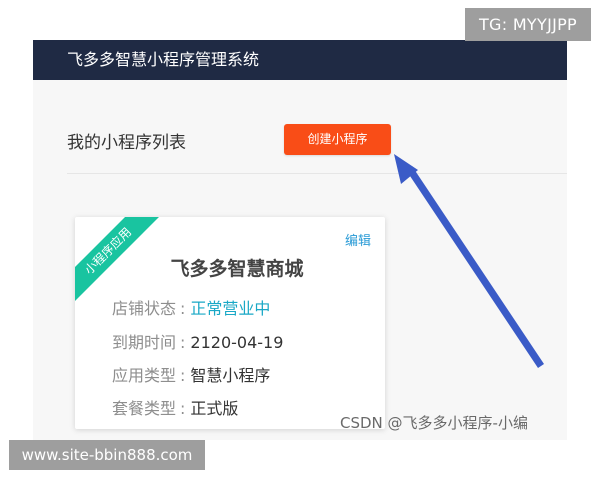 Image resolution: width=600 pixels, height=480 pixels. What do you see at coordinates (163, 59) in the screenshot?
I see `system-title: 飞多多智慧小程序管理系统` at bounding box center [163, 59].